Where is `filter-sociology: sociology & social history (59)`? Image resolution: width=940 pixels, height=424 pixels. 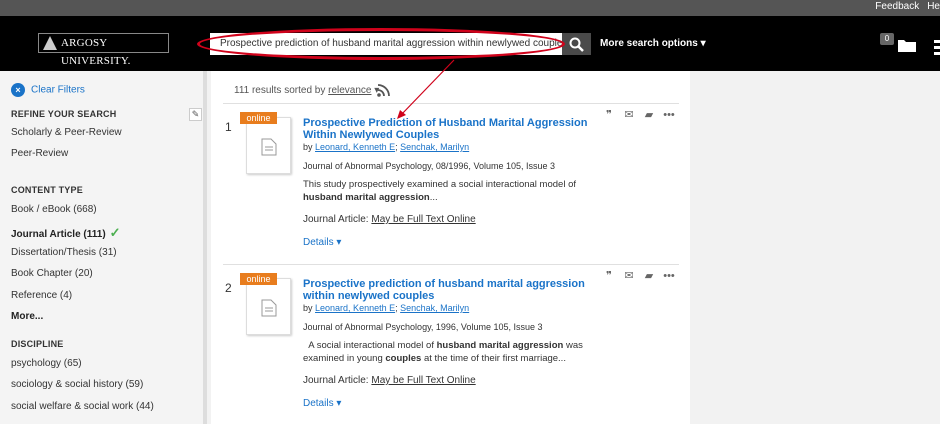
filter-sociology: sociology & social history (59) is located at coordinates (77, 384).